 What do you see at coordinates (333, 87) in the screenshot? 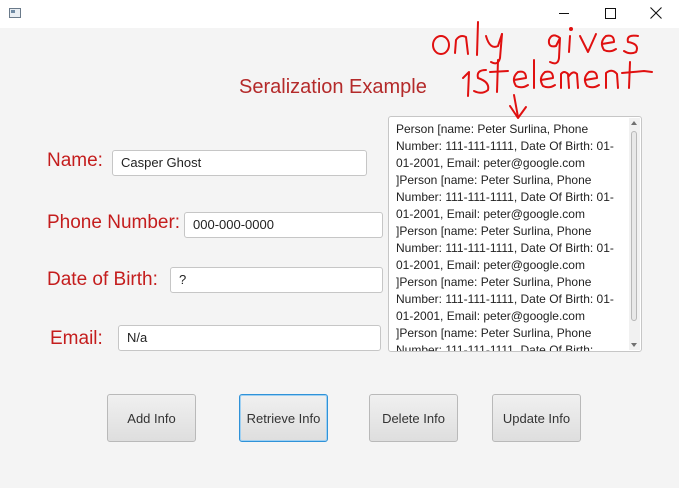
I see `app-title: Seralization Example` at bounding box center [333, 87].